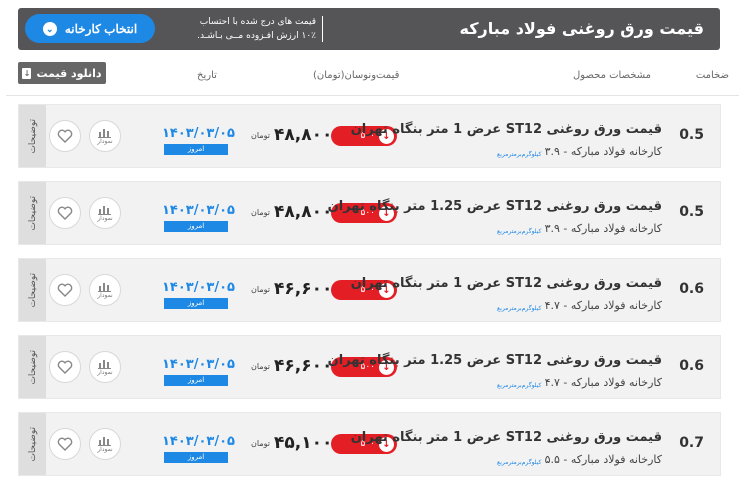 This screenshot has height=495, width=739. I want to click on column-thickness: ضخامت, so click(712, 75).